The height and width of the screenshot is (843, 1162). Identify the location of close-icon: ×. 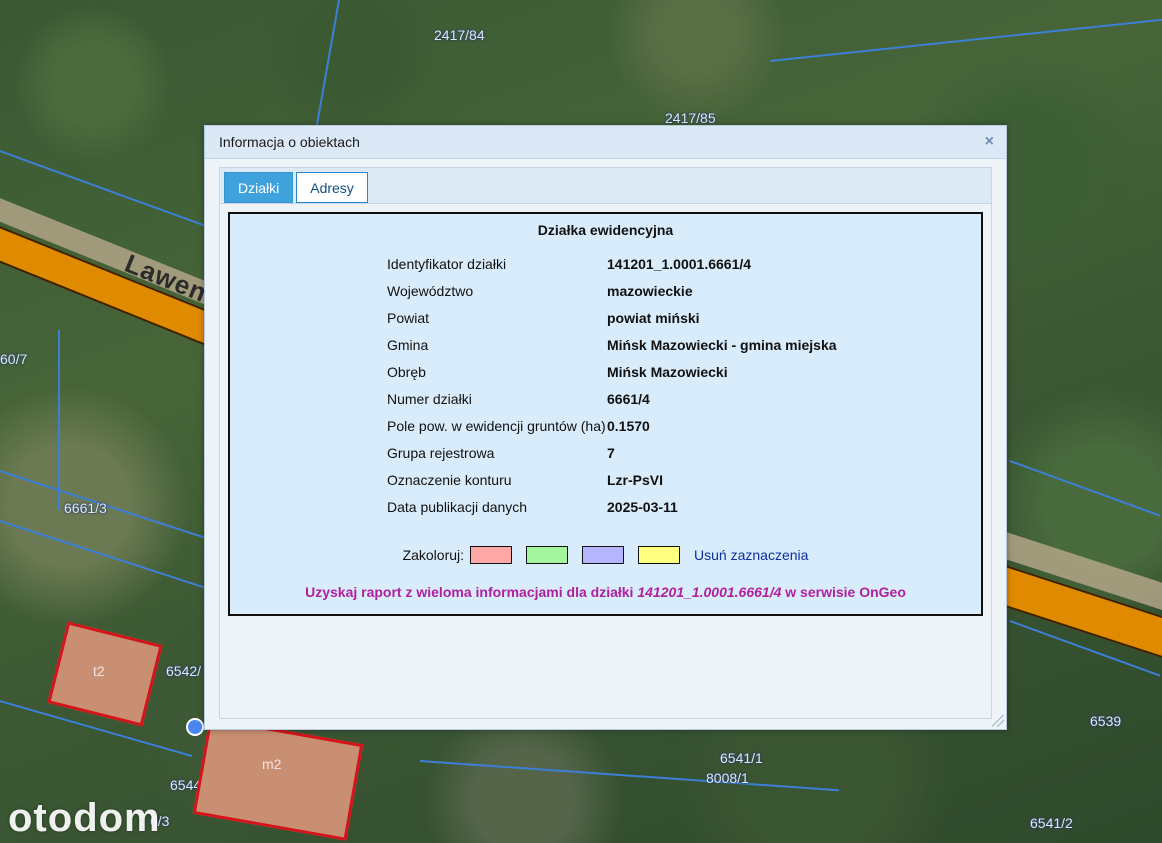
(989, 142).